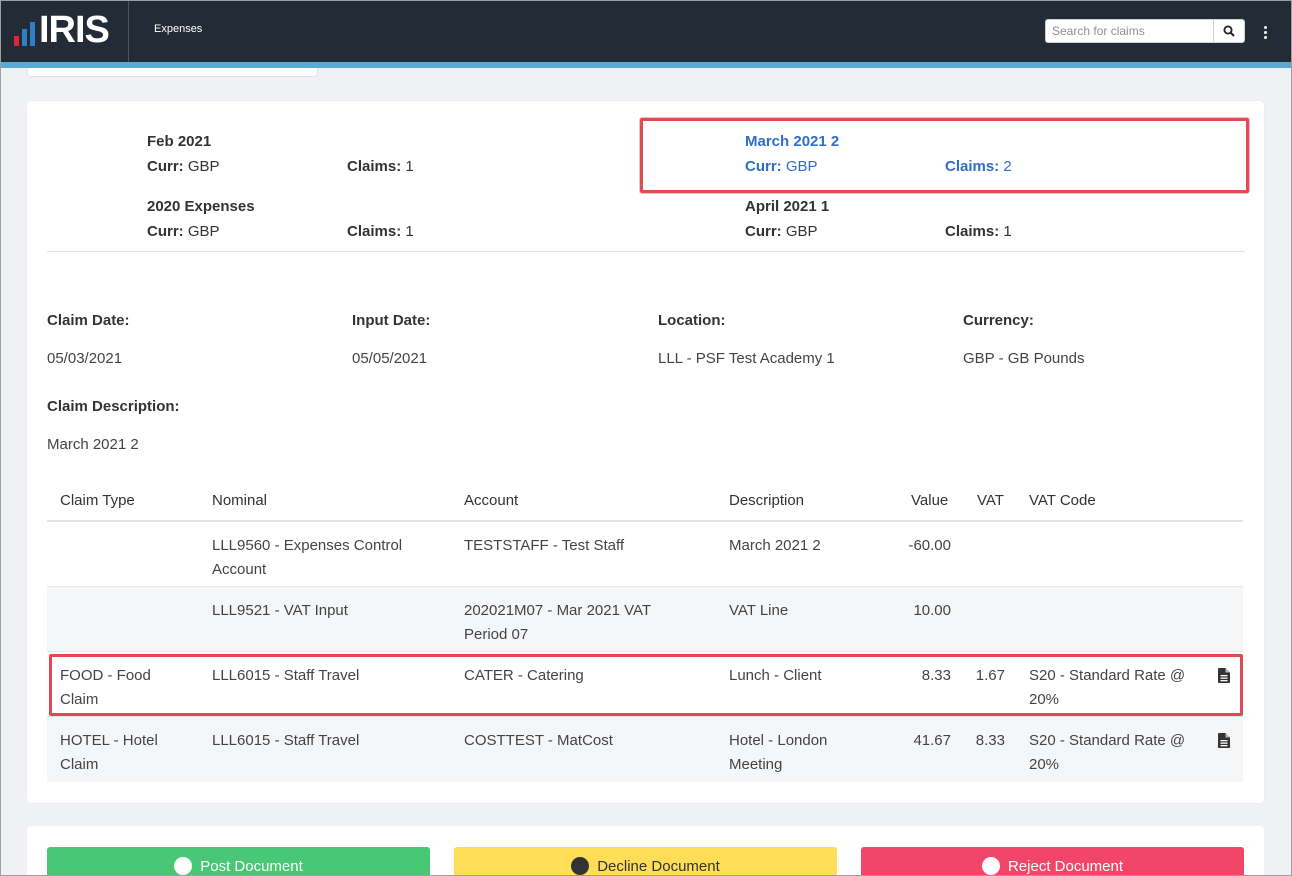 This screenshot has height=876, width=1292. Describe the element at coordinates (178, 29) in the screenshot. I see `app-title: Expenses` at that location.